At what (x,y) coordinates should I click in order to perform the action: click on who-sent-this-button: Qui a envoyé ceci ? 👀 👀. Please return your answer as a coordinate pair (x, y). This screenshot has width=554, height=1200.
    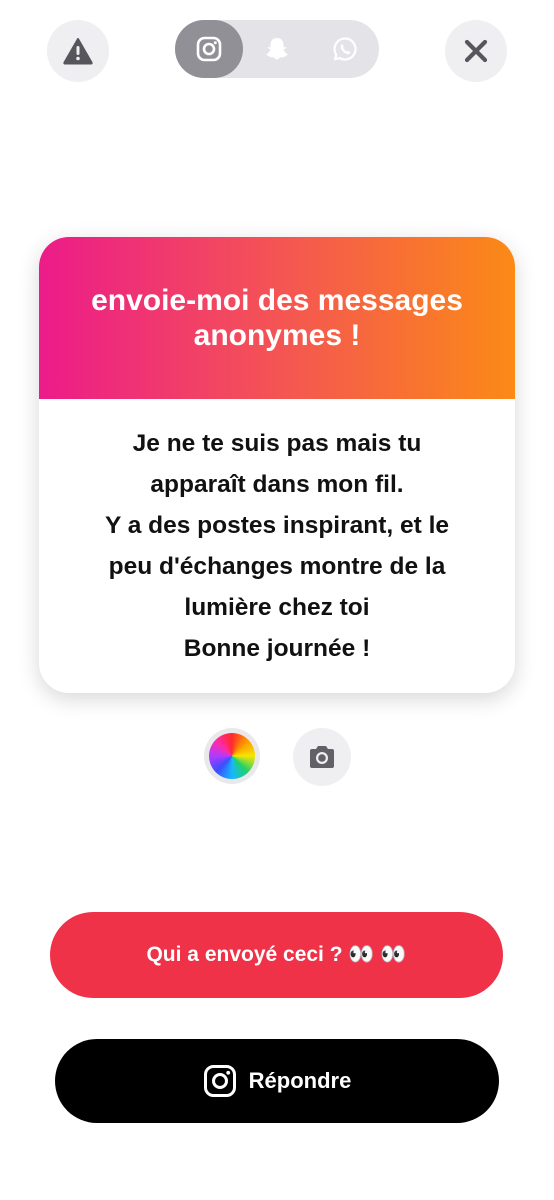
    Looking at the image, I should click on (276, 955).